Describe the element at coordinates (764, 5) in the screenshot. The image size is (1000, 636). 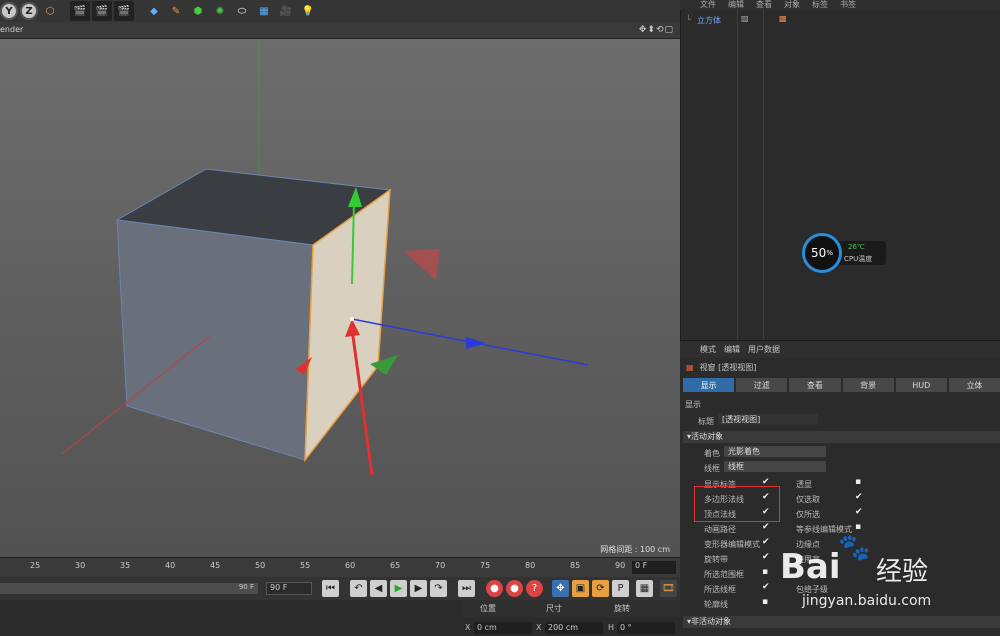
I see `menu-view: 查看` at that location.